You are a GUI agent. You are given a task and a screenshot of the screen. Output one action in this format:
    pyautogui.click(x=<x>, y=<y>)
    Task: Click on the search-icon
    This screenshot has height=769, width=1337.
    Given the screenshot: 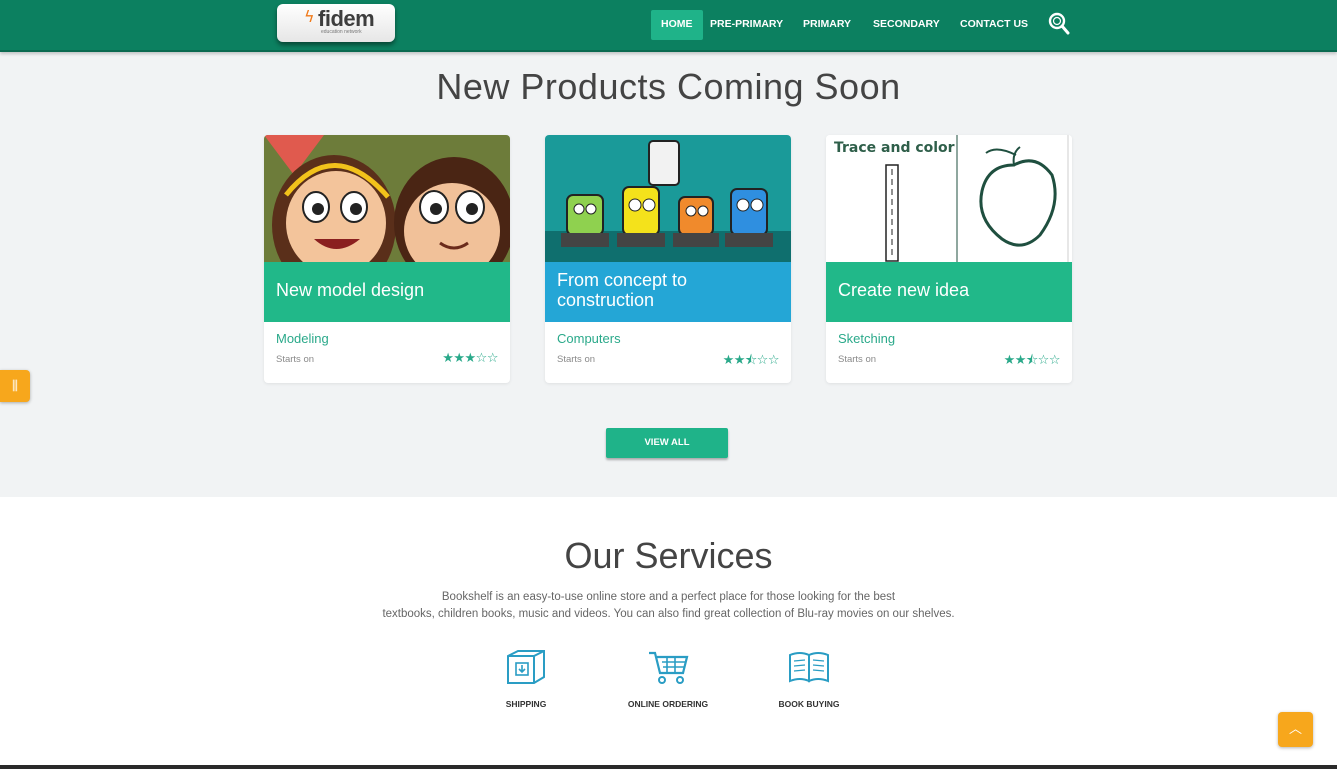 What is the action you would take?
    pyautogui.click(x=1059, y=24)
    